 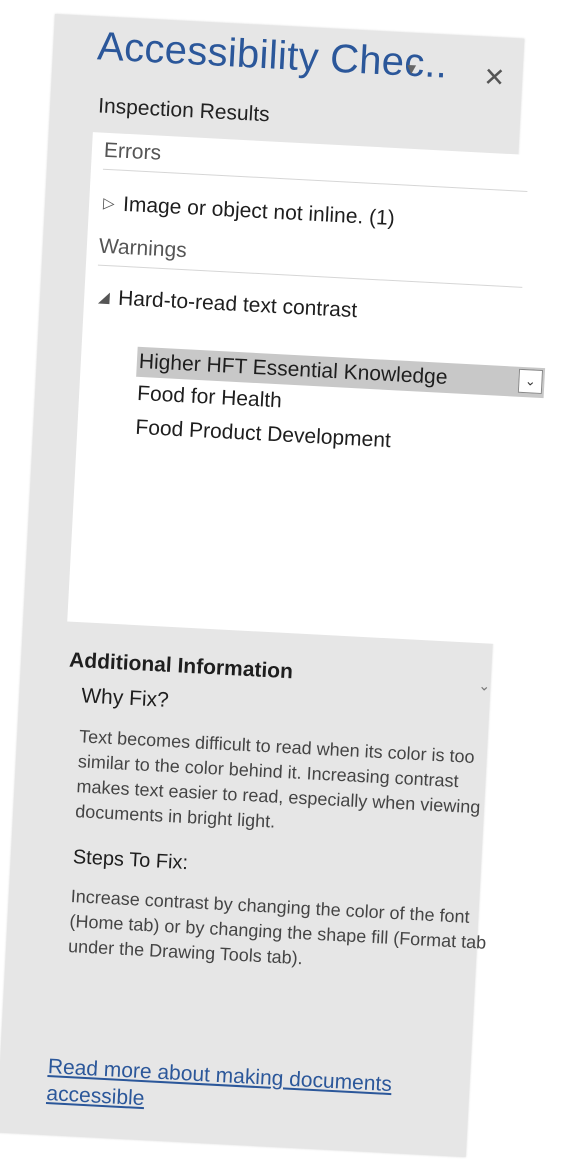 I want to click on caret-down-icon: ▼, so click(x=411, y=69).